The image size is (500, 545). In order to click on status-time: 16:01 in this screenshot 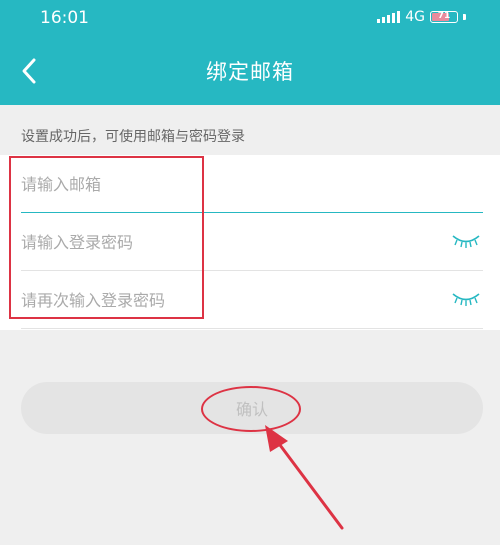, I will do `click(64, 18)`.